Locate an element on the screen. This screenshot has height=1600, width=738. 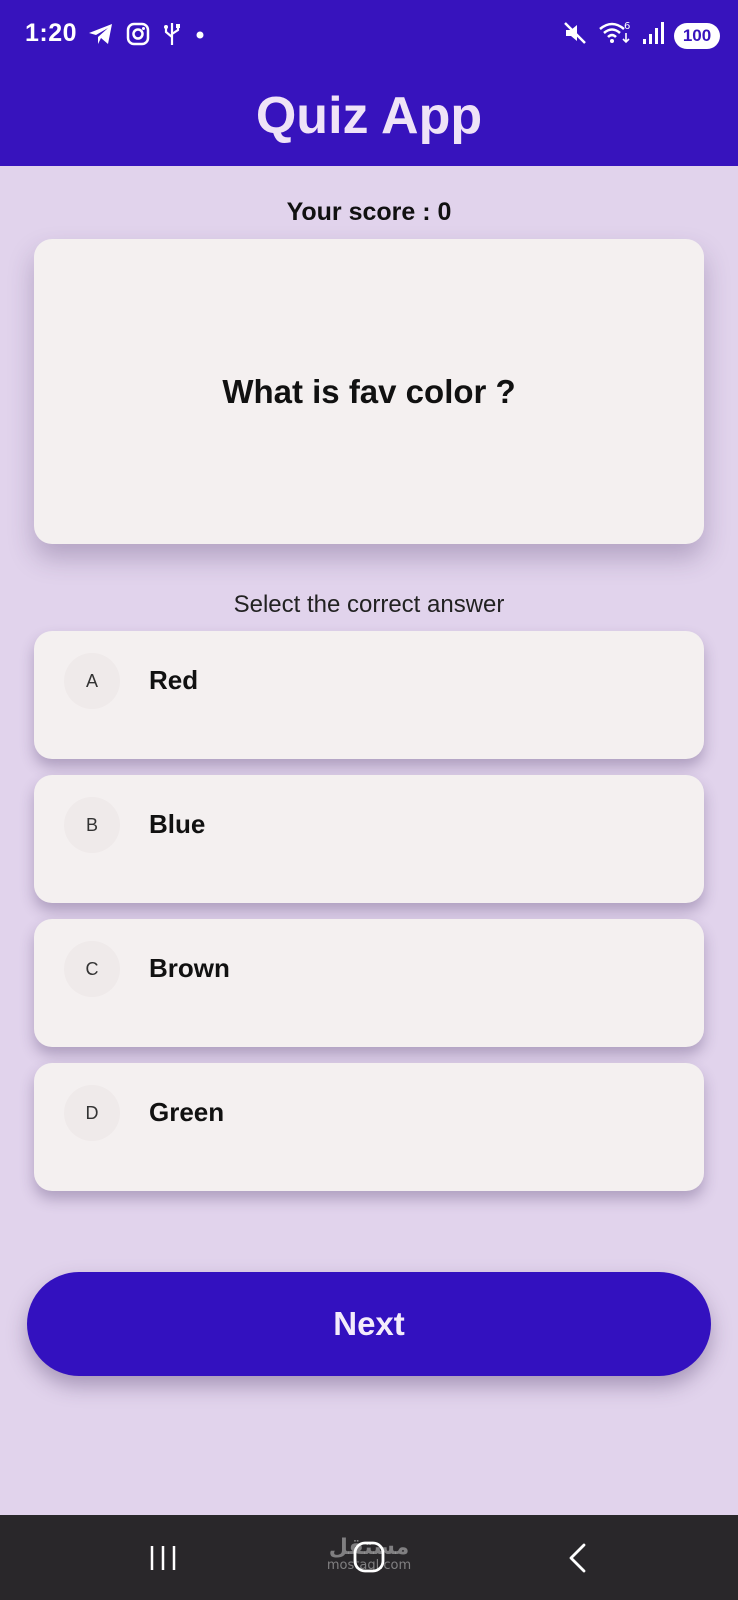
status-right-icons: 6 100 is located at coordinates (641, 35).